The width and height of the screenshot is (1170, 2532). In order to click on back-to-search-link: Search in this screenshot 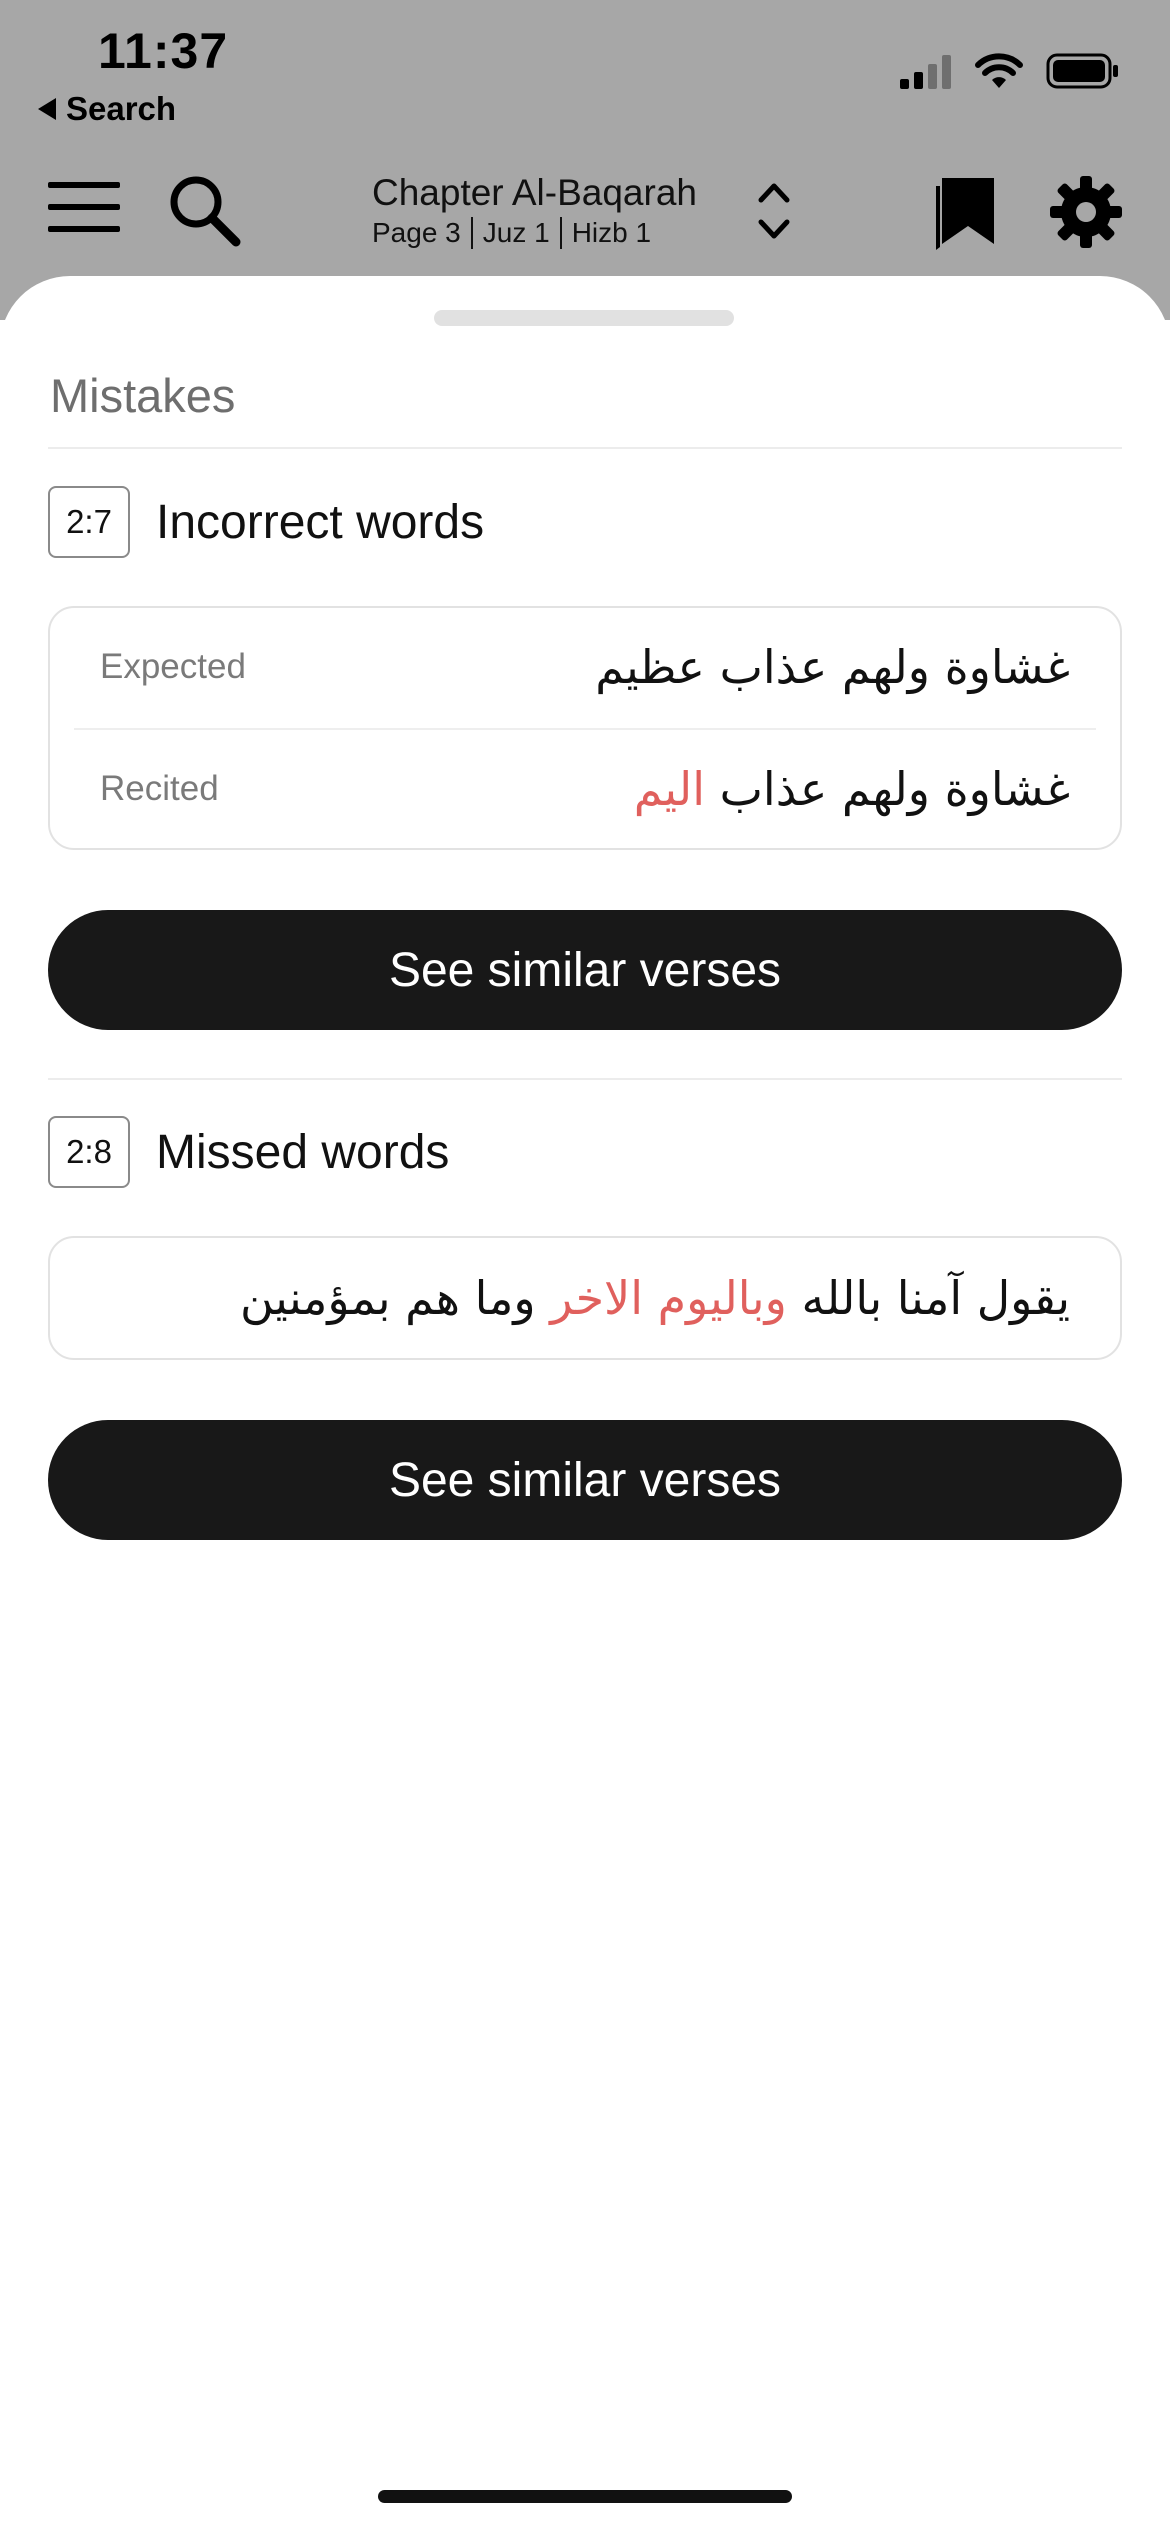, I will do `click(107, 109)`.